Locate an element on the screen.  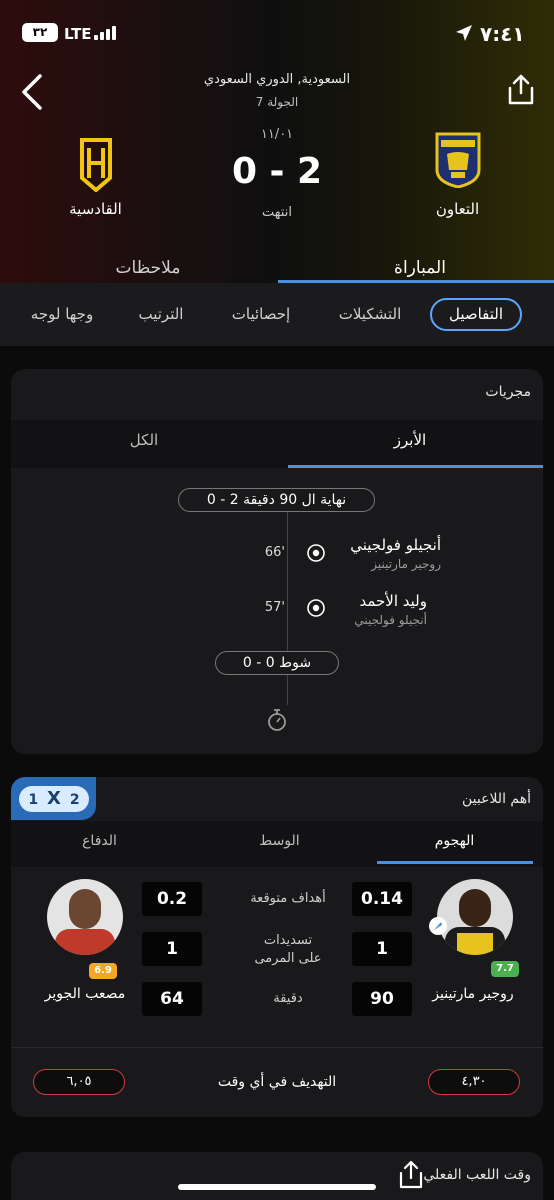
halftime-chip: شوط 0 - 0 is located at coordinates (277, 663).